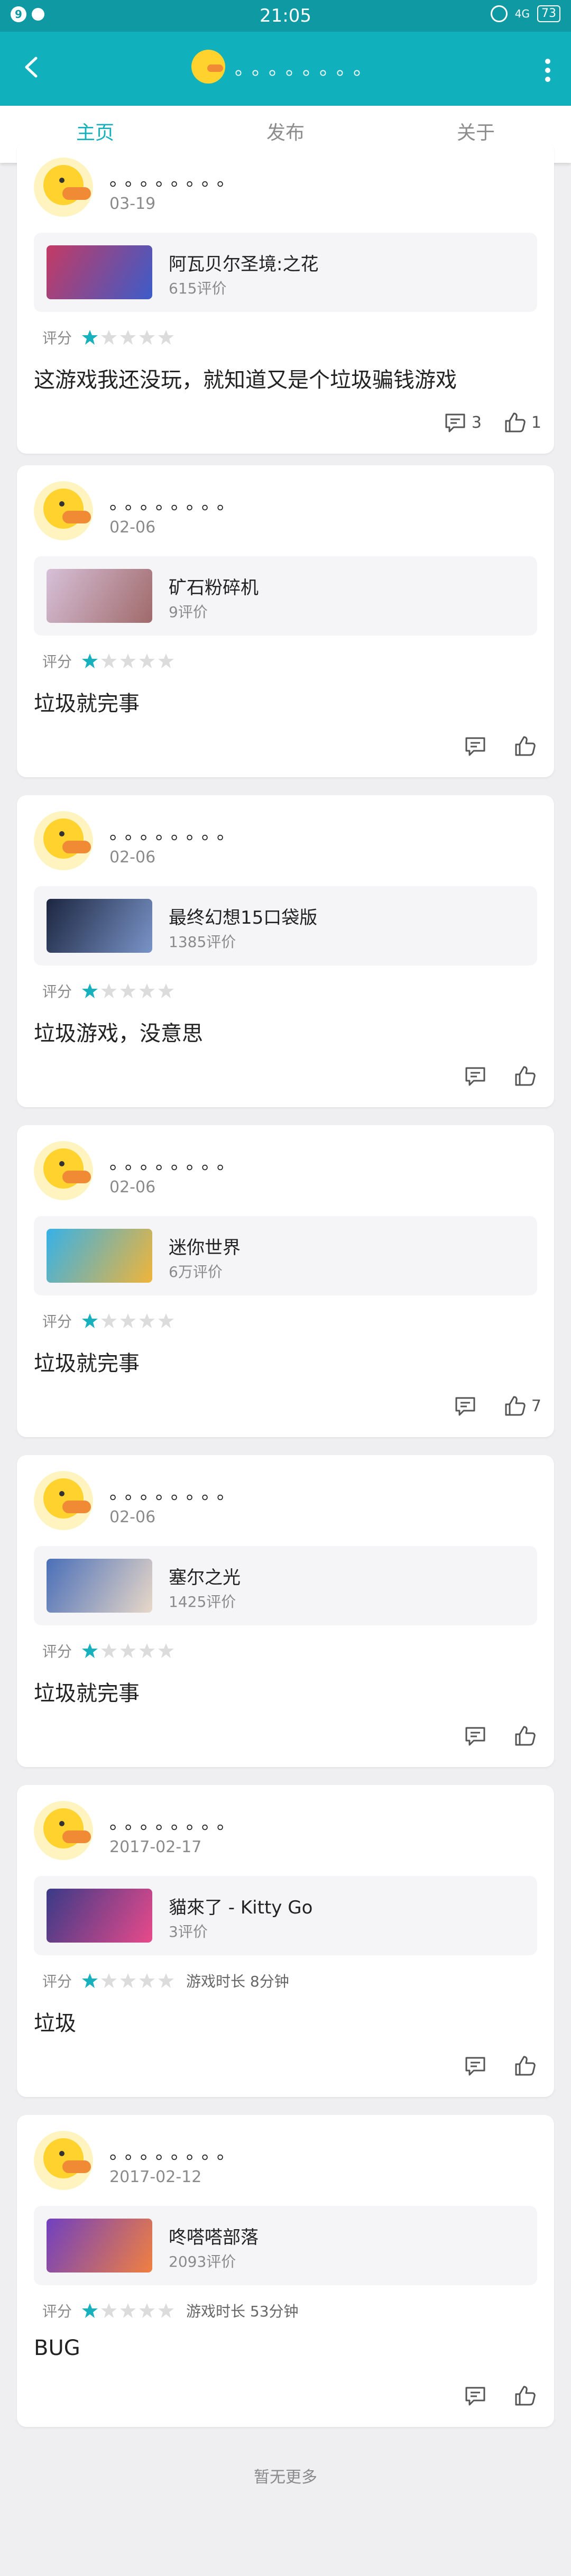 The image size is (571, 2576). I want to click on game-review-count: 1385评价, so click(202, 942).